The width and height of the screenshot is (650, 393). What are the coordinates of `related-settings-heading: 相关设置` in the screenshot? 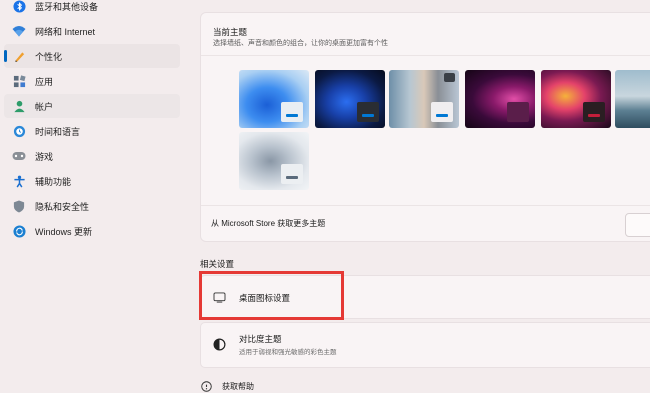 It's located at (217, 264).